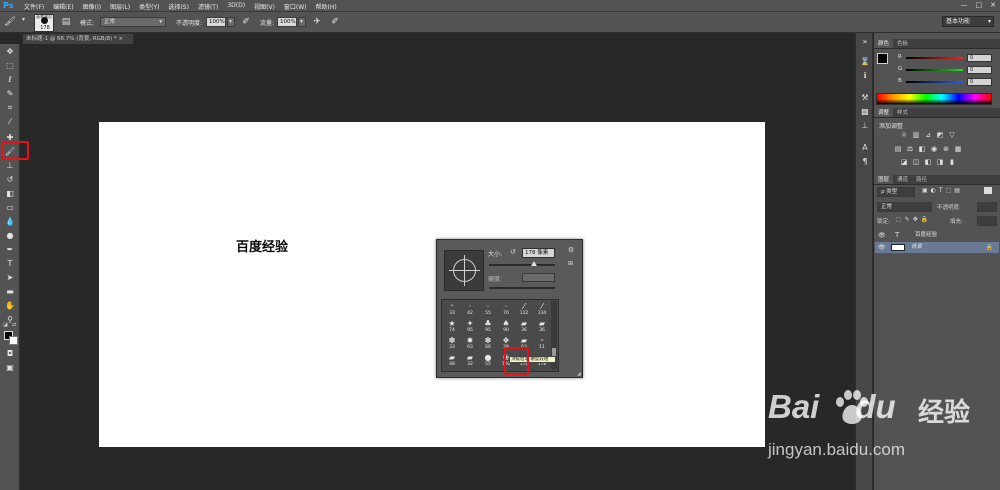  I want to click on menu-file: 文件(F), so click(34, 6).